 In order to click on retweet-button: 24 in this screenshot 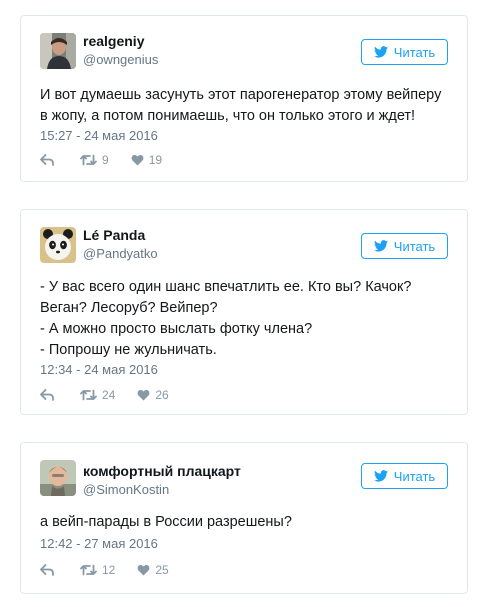, I will do `click(97, 395)`.